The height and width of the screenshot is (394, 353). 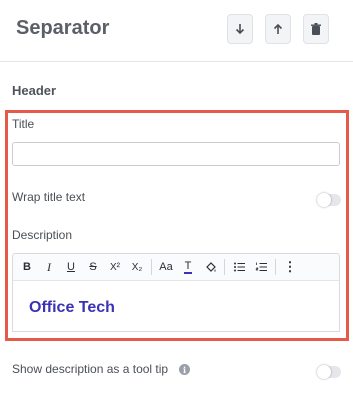 I want to click on delete-button, so click(x=316, y=29).